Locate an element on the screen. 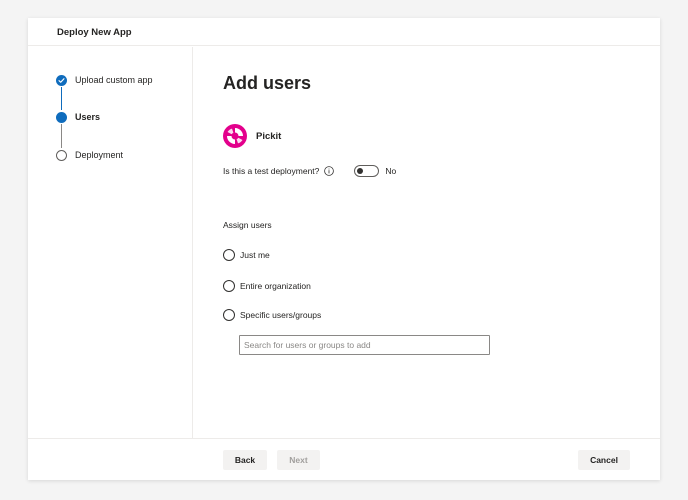 Image resolution: width=688 pixels, height=500 pixels. app-name: Pickit is located at coordinates (269, 136).